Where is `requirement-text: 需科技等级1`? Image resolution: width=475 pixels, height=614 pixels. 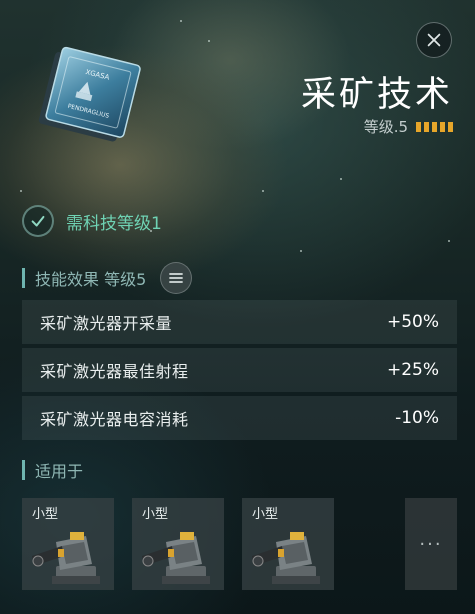
requirement-text: 需科技等级1 is located at coordinates (114, 223).